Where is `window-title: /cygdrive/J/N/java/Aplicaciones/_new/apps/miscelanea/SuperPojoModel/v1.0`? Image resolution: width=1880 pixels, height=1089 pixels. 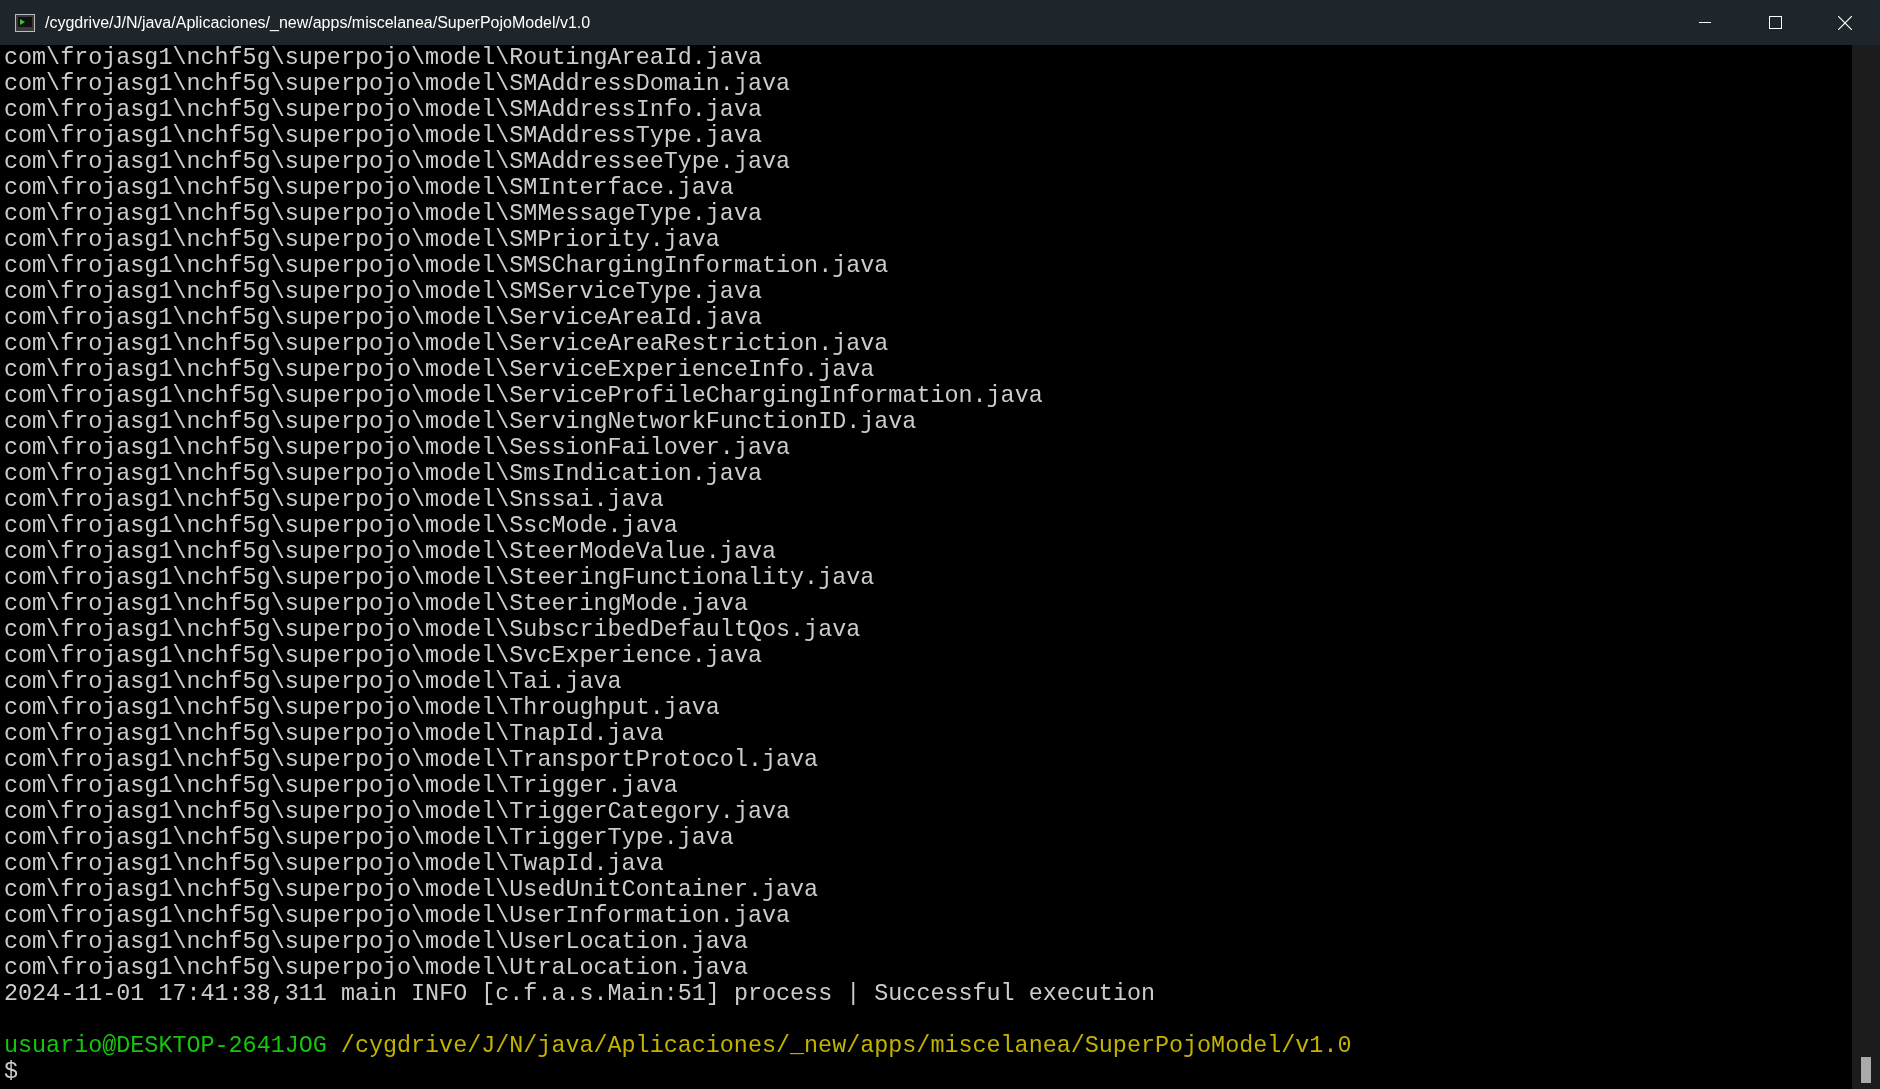 window-title: /cygdrive/J/N/java/Aplicaciones/_new/apps/miscelanea/SuperPojoModel/v1.0 is located at coordinates (318, 22).